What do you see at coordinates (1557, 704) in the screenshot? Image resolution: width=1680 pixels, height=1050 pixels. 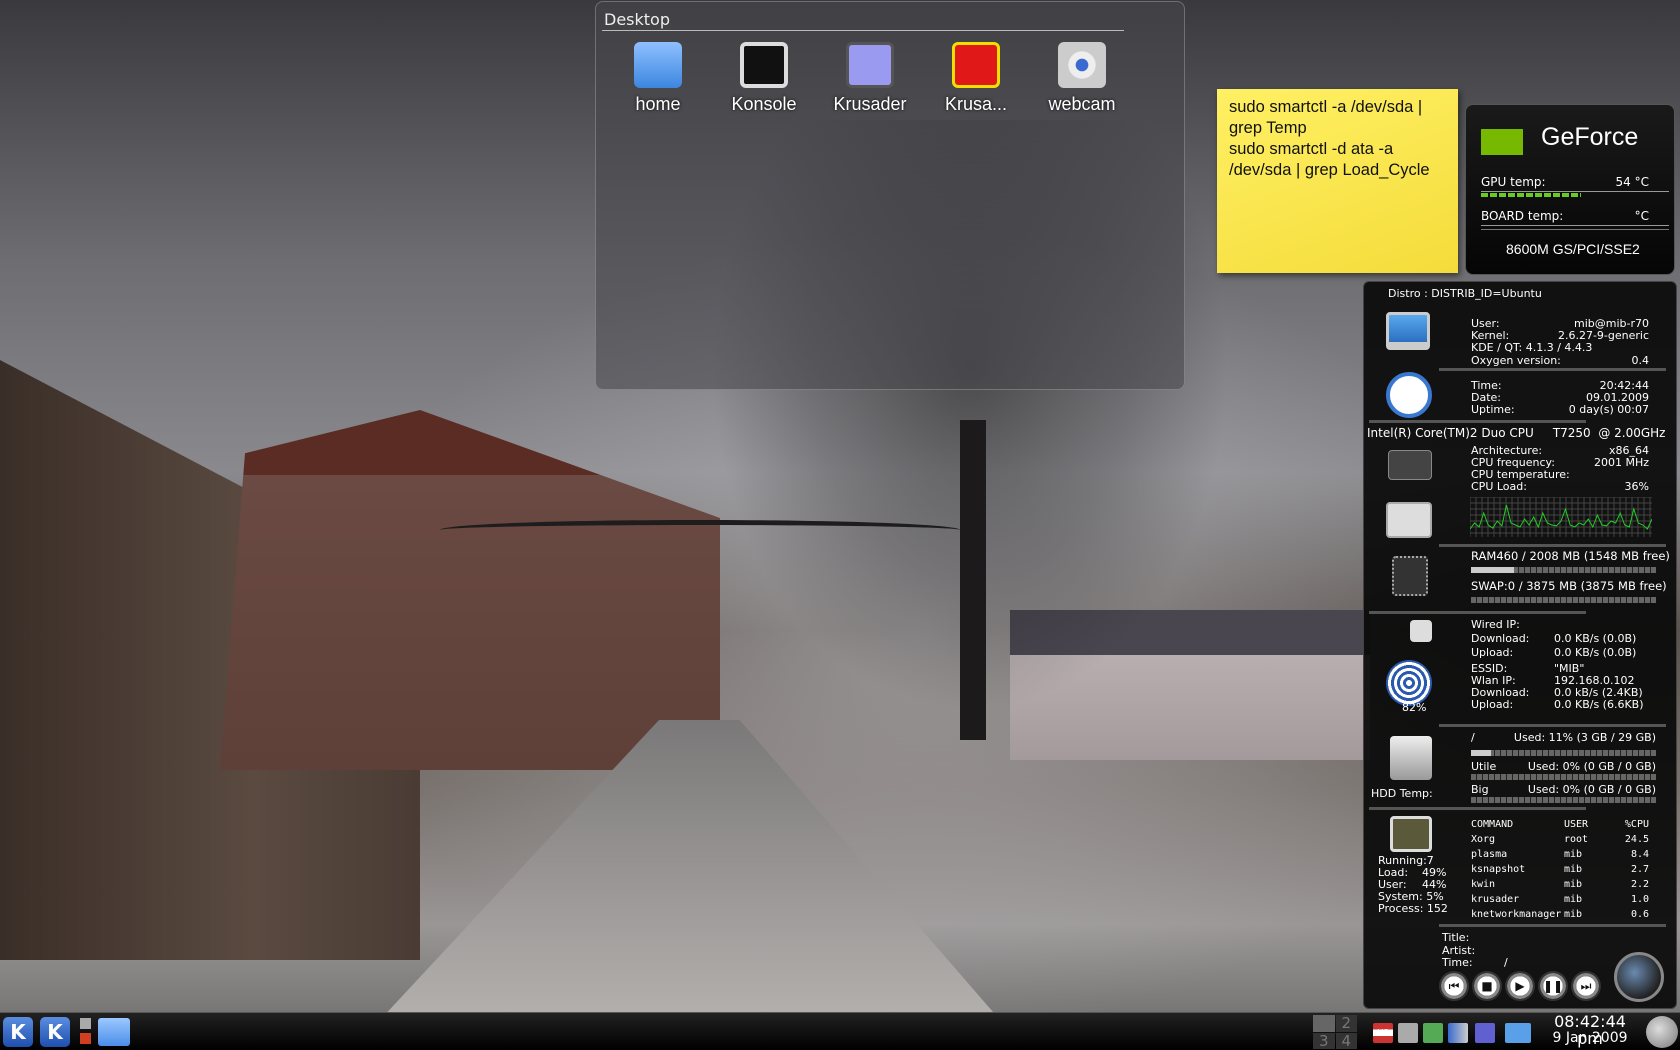 I see `net-row: Upload: 0.0 KB/s (6.6KB)` at bounding box center [1557, 704].